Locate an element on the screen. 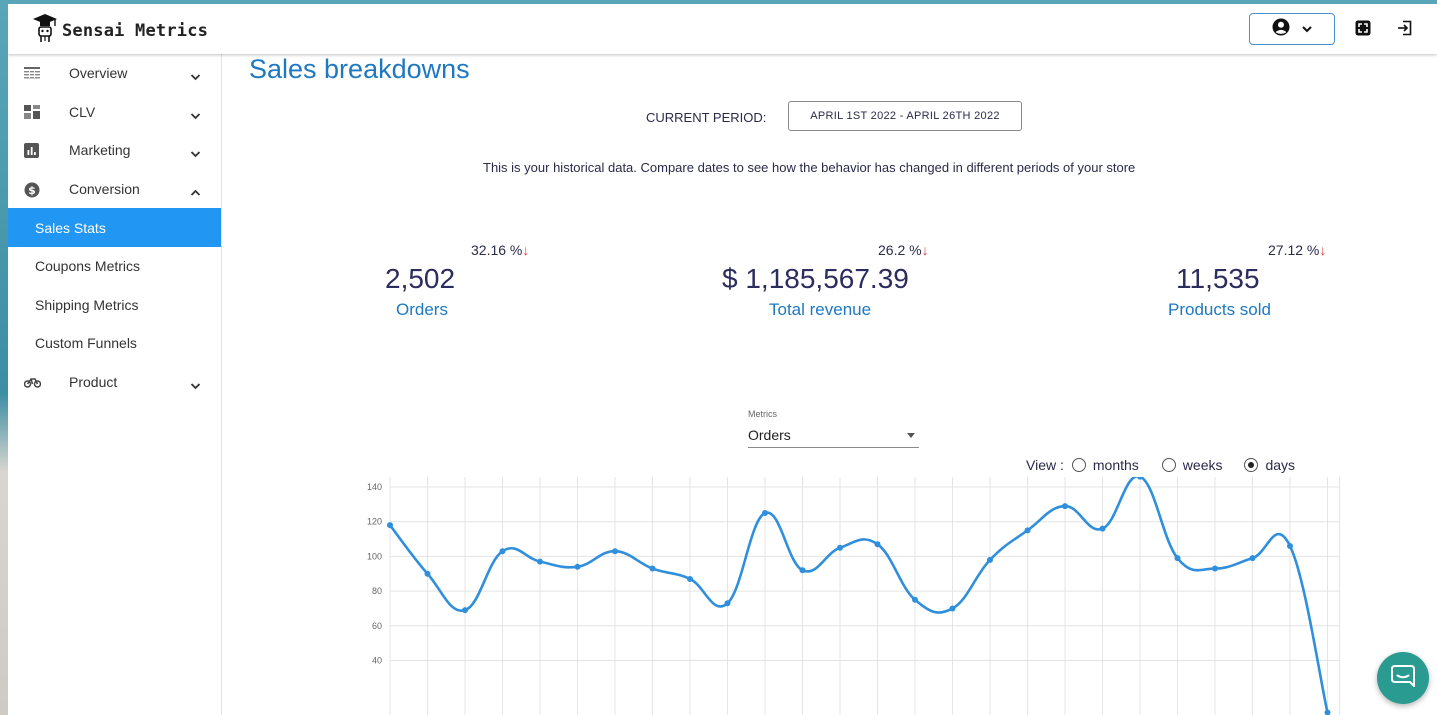  radio-days is located at coordinates (1251, 465).